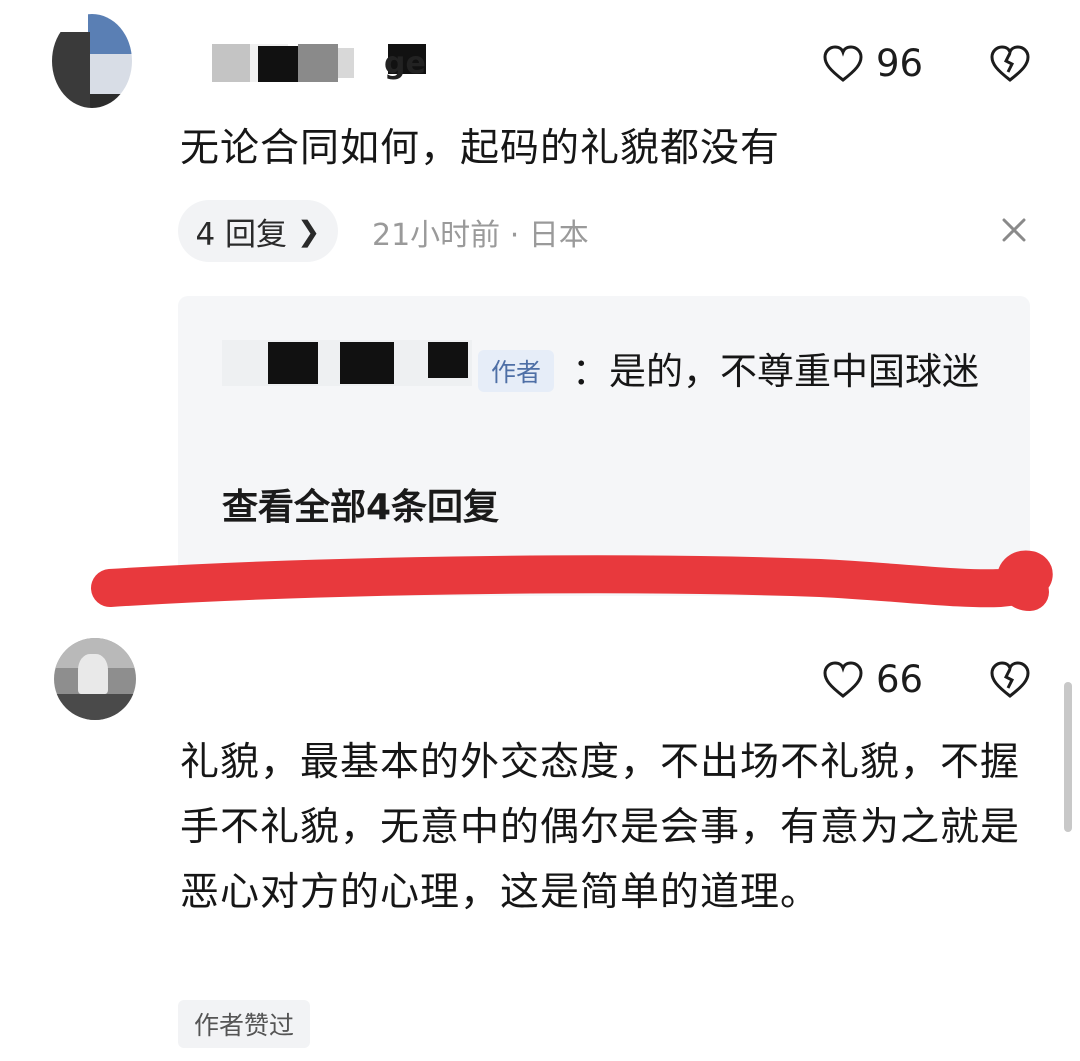 This screenshot has height=1061, width=1080. I want to click on annotation-stroke, so click(540, 588).